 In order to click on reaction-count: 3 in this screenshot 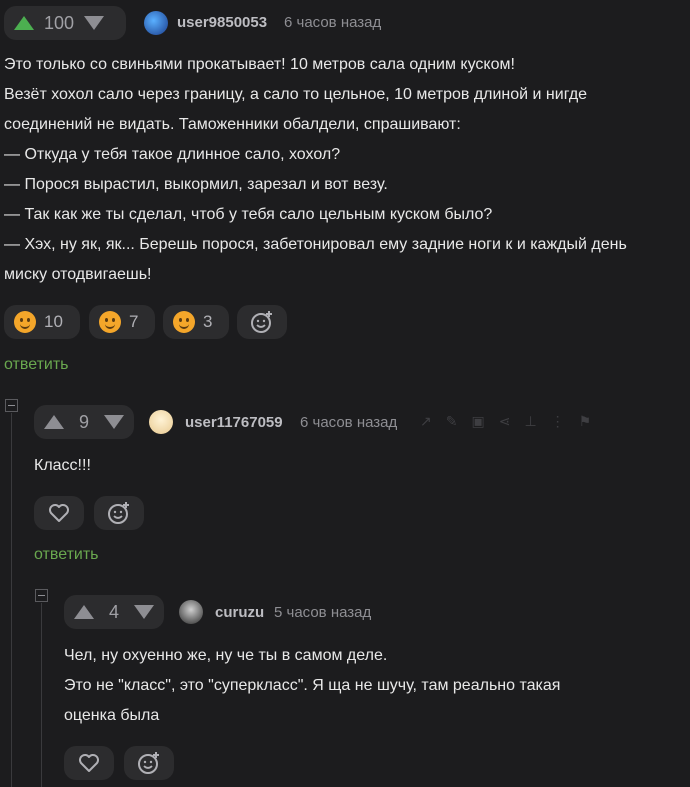, I will do `click(208, 321)`.